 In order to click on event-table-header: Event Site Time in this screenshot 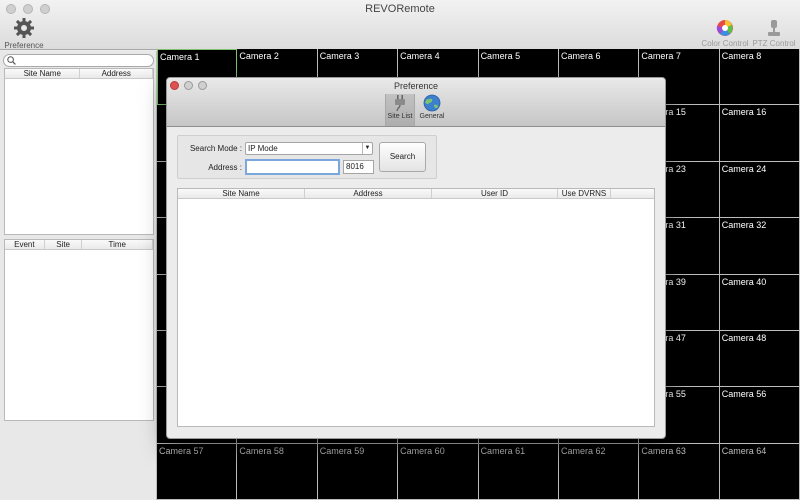, I will do `click(79, 245)`.